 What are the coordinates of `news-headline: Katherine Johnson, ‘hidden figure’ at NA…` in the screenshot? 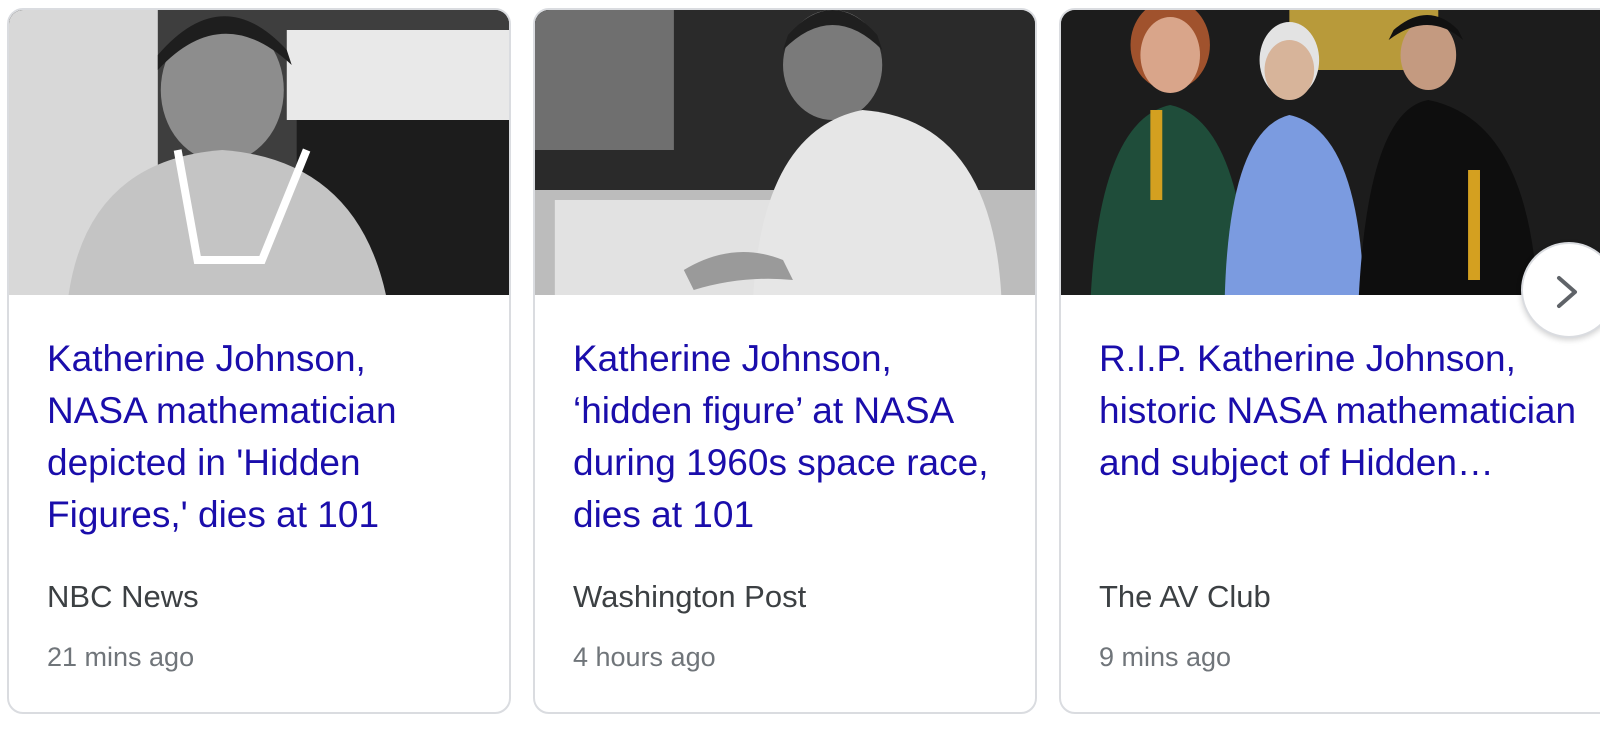 It's located at (785, 437).